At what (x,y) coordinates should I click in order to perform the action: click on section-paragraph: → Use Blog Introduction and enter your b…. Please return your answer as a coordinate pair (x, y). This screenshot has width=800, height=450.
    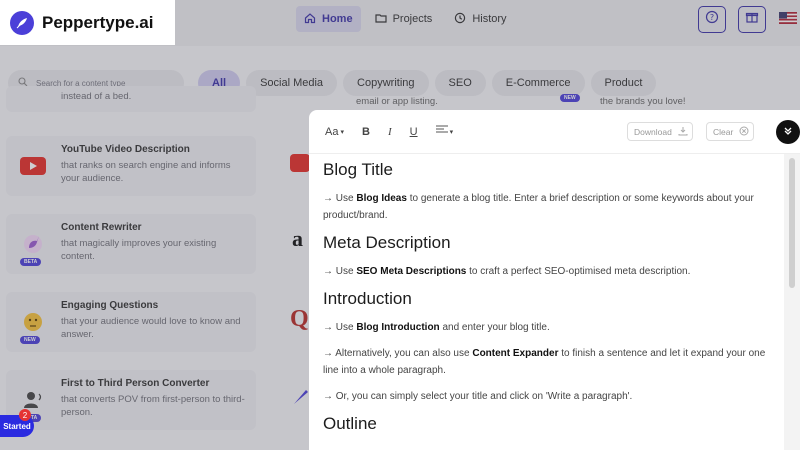
    Looking at the image, I should click on (553, 327).